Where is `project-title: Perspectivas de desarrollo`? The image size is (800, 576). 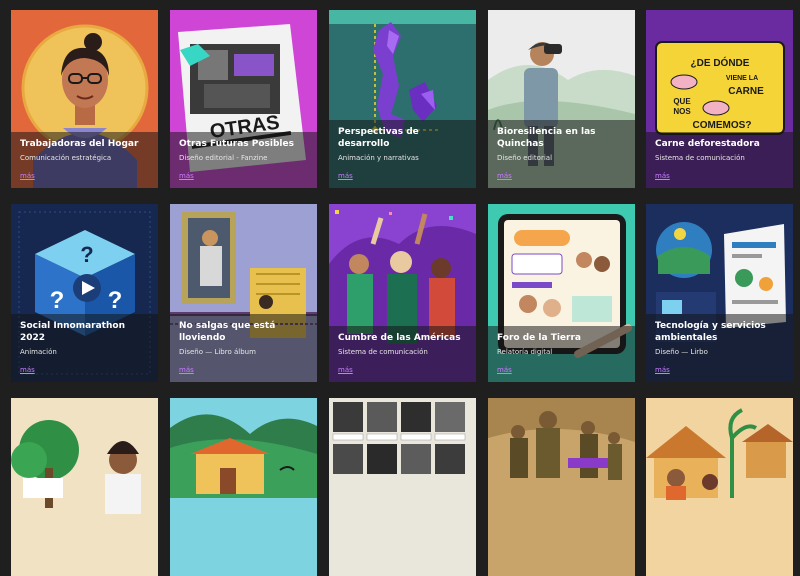 project-title: Perspectivas de desarrollo is located at coordinates (378, 138).